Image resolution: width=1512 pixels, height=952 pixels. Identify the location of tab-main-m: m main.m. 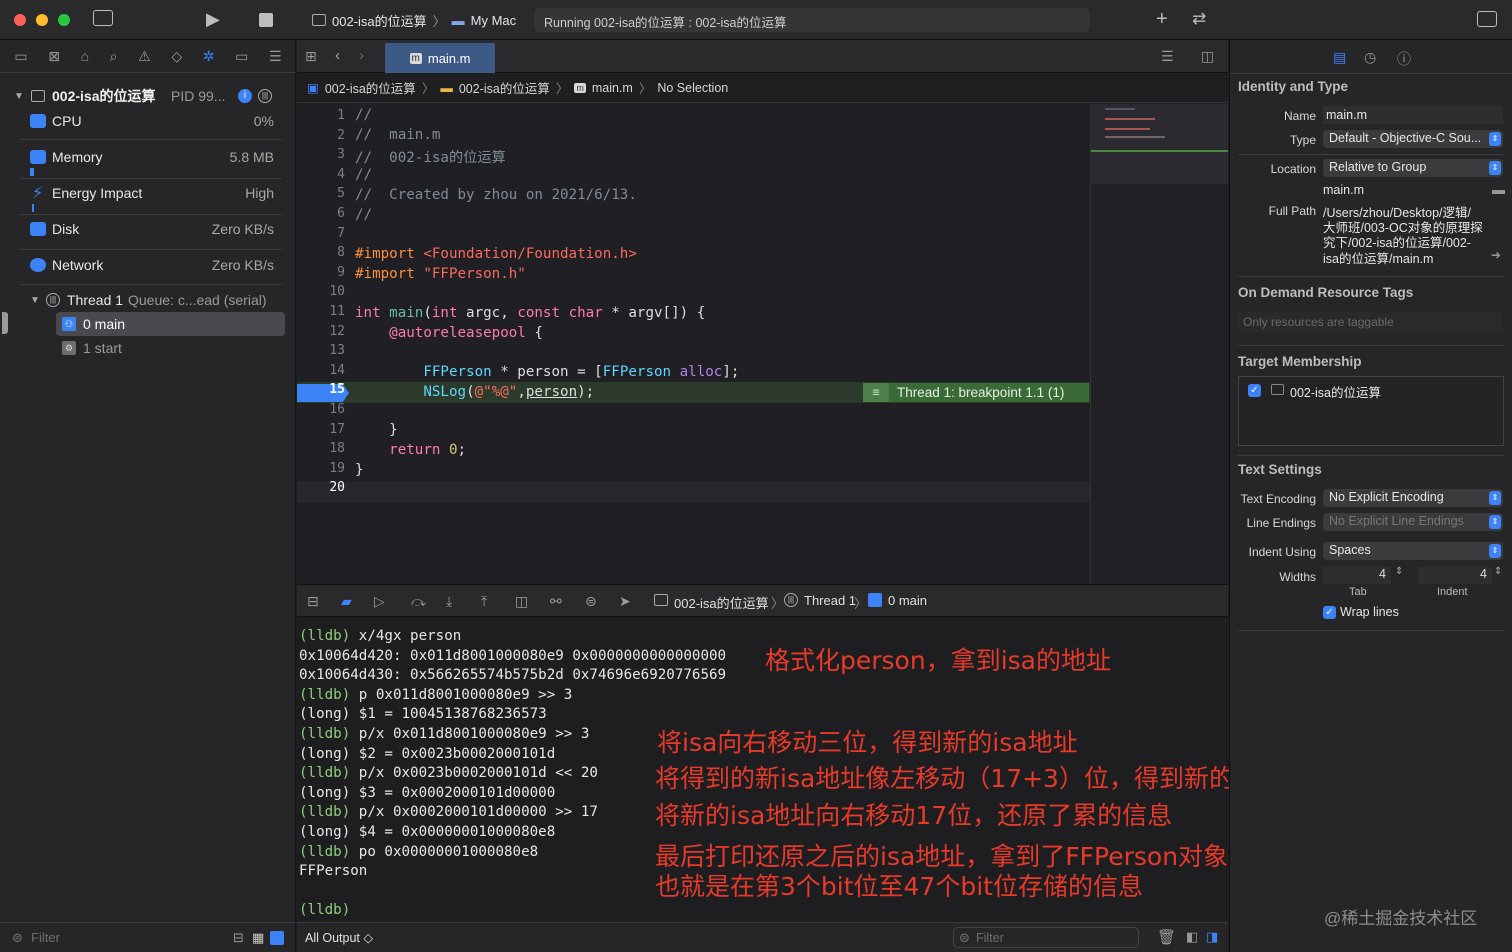
(440, 58).